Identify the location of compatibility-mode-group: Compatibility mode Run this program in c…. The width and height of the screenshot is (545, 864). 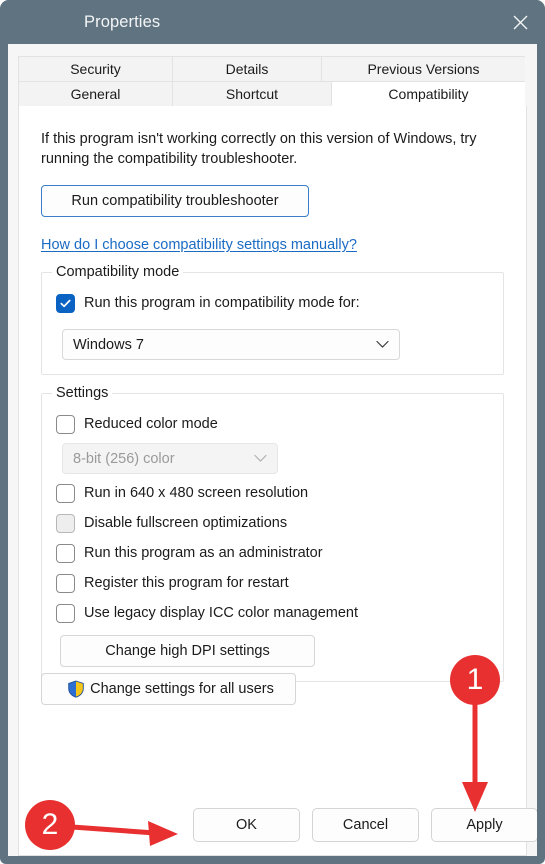
(272, 319).